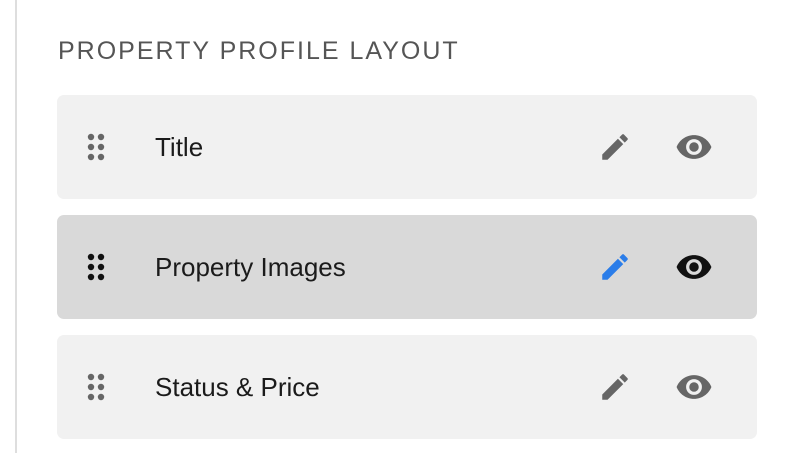  I want to click on row-label: Title, so click(179, 147).